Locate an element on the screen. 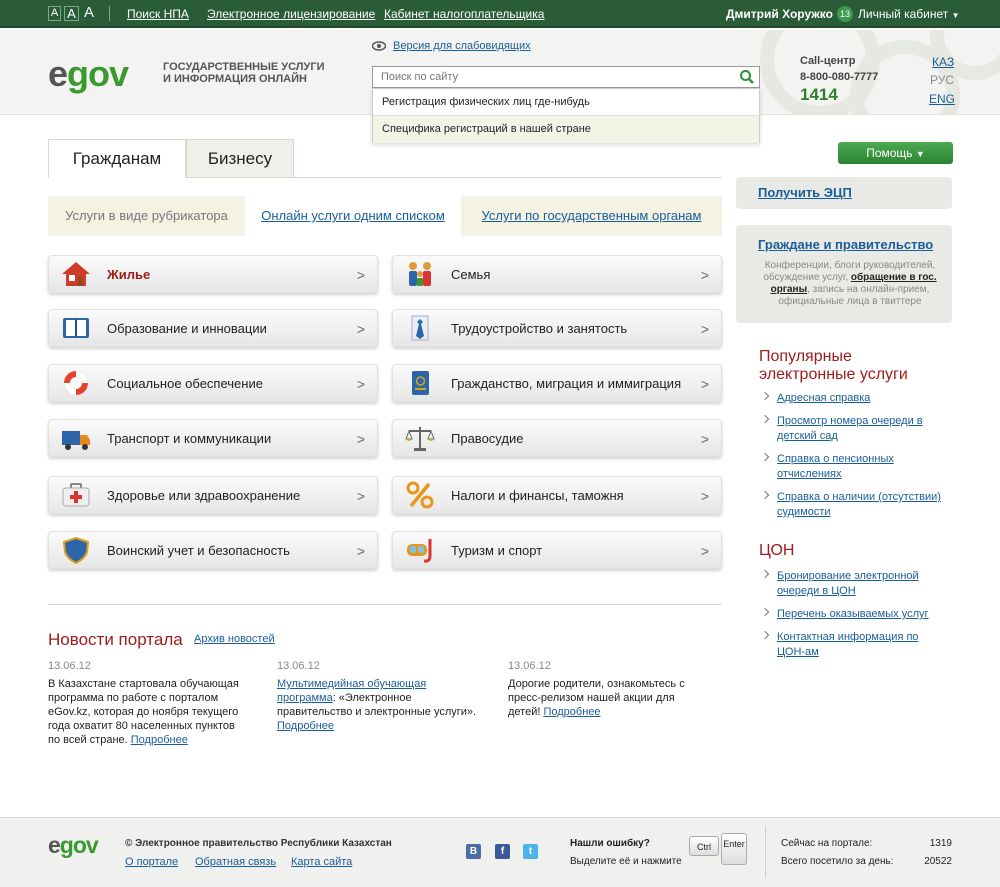 The image size is (1000, 887). category-education: Образование и инновации > is located at coordinates (213, 328).